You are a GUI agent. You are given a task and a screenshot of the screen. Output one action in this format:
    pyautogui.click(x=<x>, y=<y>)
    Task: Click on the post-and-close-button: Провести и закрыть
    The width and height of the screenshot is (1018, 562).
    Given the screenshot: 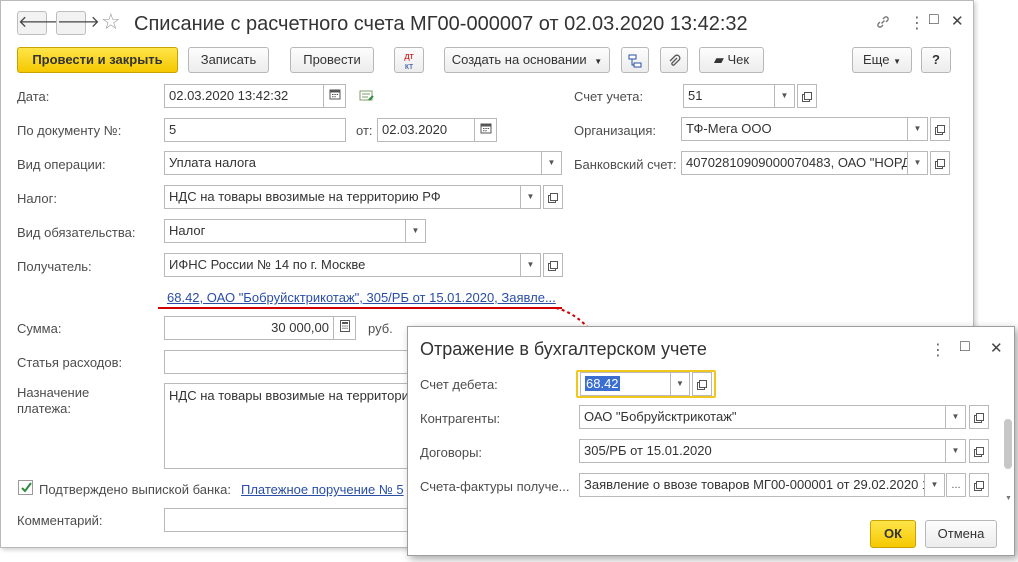 What is the action you would take?
    pyautogui.click(x=97, y=60)
    